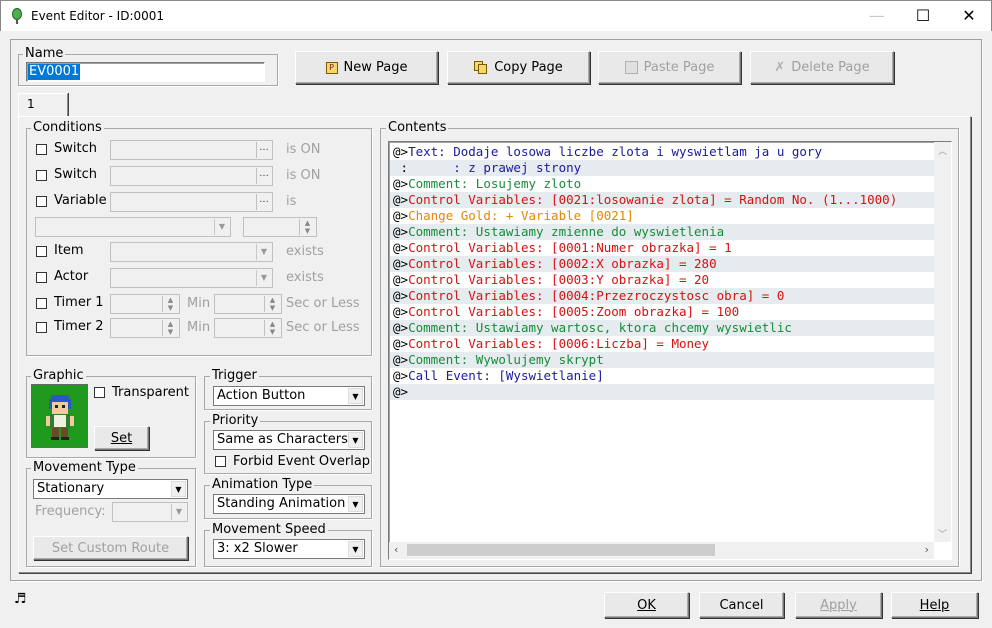  What do you see at coordinates (41, 251) in the screenshot?
I see `item-checkbox` at bounding box center [41, 251].